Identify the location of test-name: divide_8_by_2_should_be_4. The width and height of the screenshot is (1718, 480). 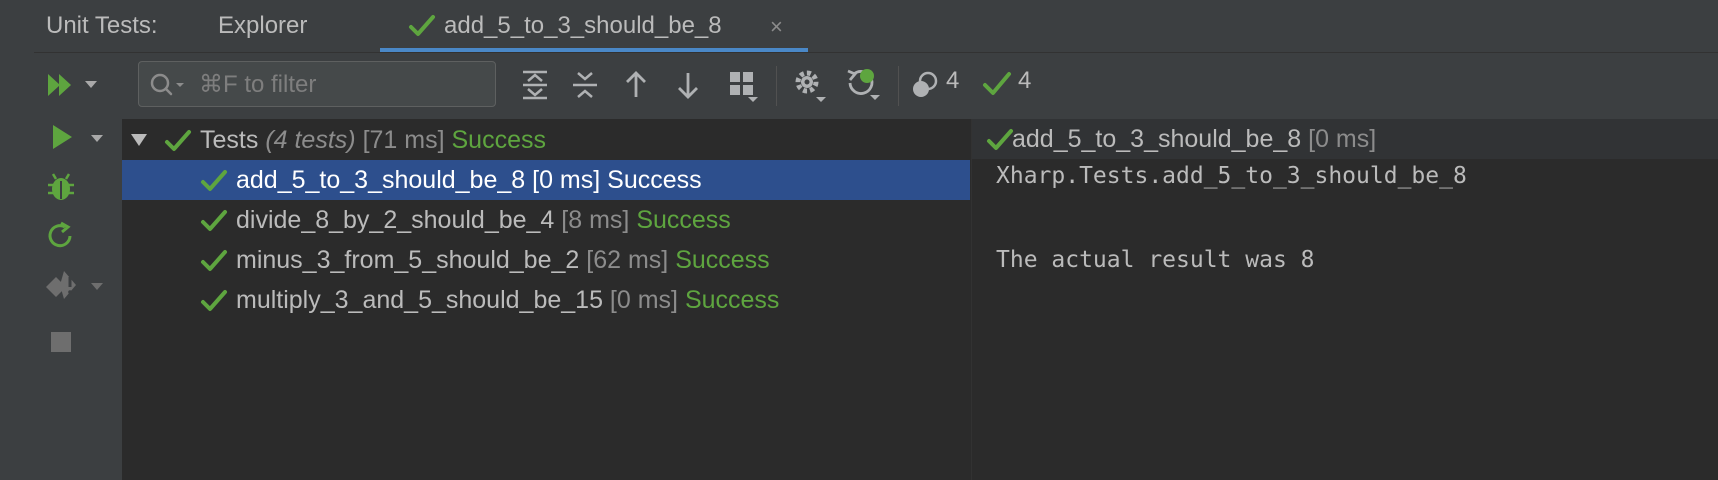
(395, 220).